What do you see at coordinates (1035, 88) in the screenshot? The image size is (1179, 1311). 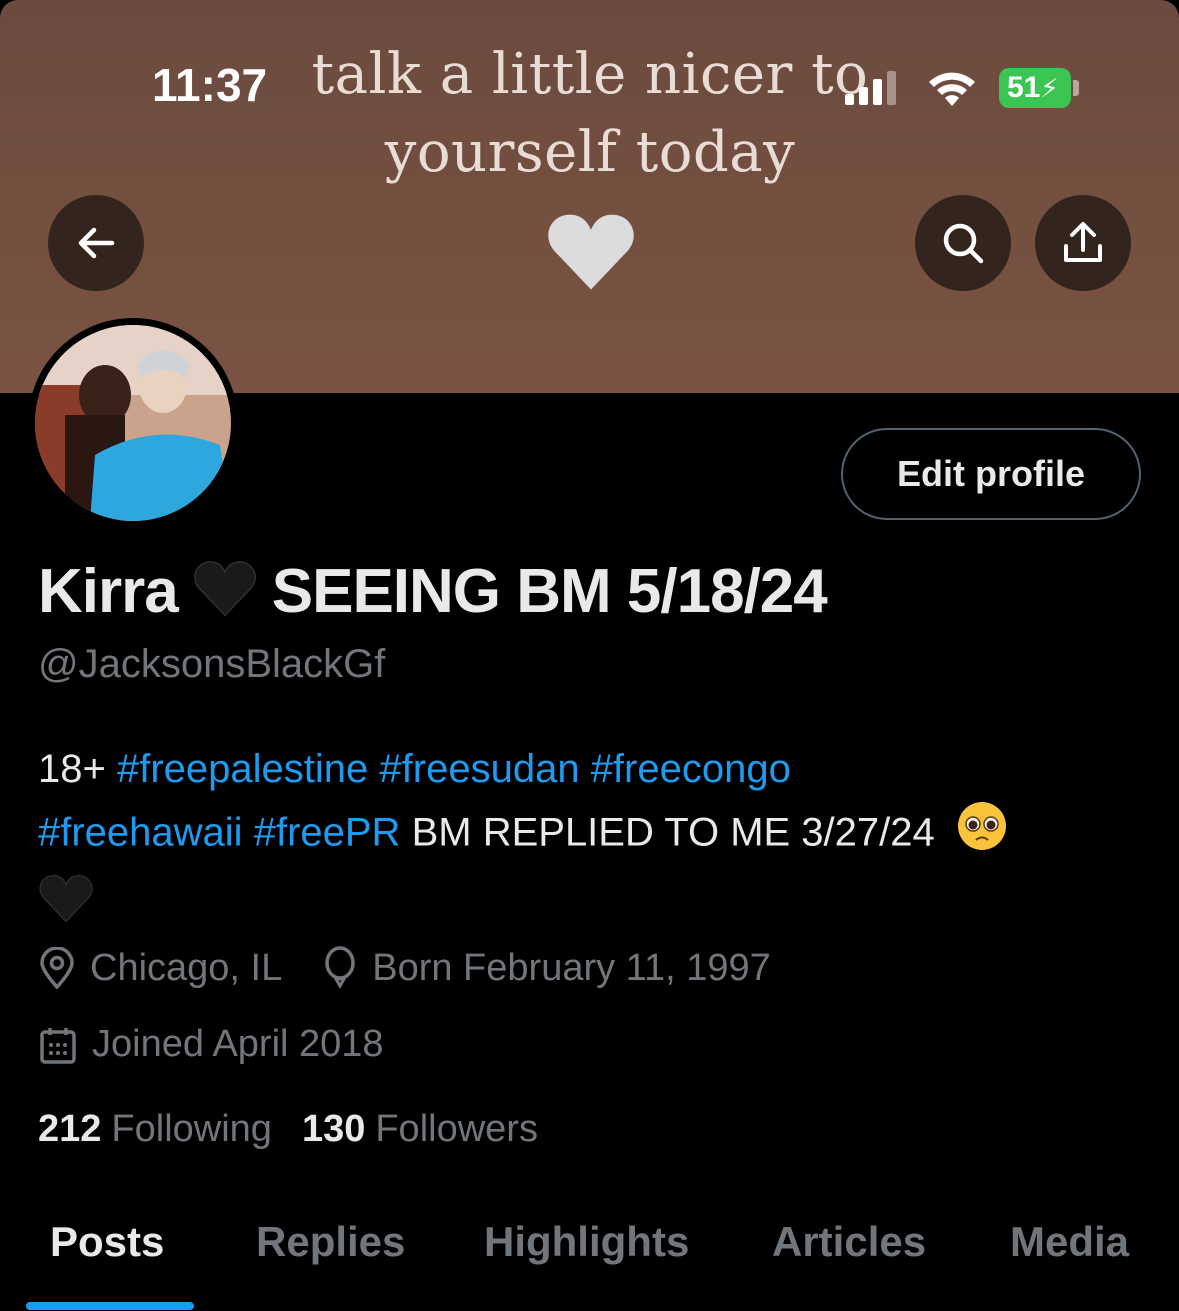 I see `battery-indicator: 51⚡` at bounding box center [1035, 88].